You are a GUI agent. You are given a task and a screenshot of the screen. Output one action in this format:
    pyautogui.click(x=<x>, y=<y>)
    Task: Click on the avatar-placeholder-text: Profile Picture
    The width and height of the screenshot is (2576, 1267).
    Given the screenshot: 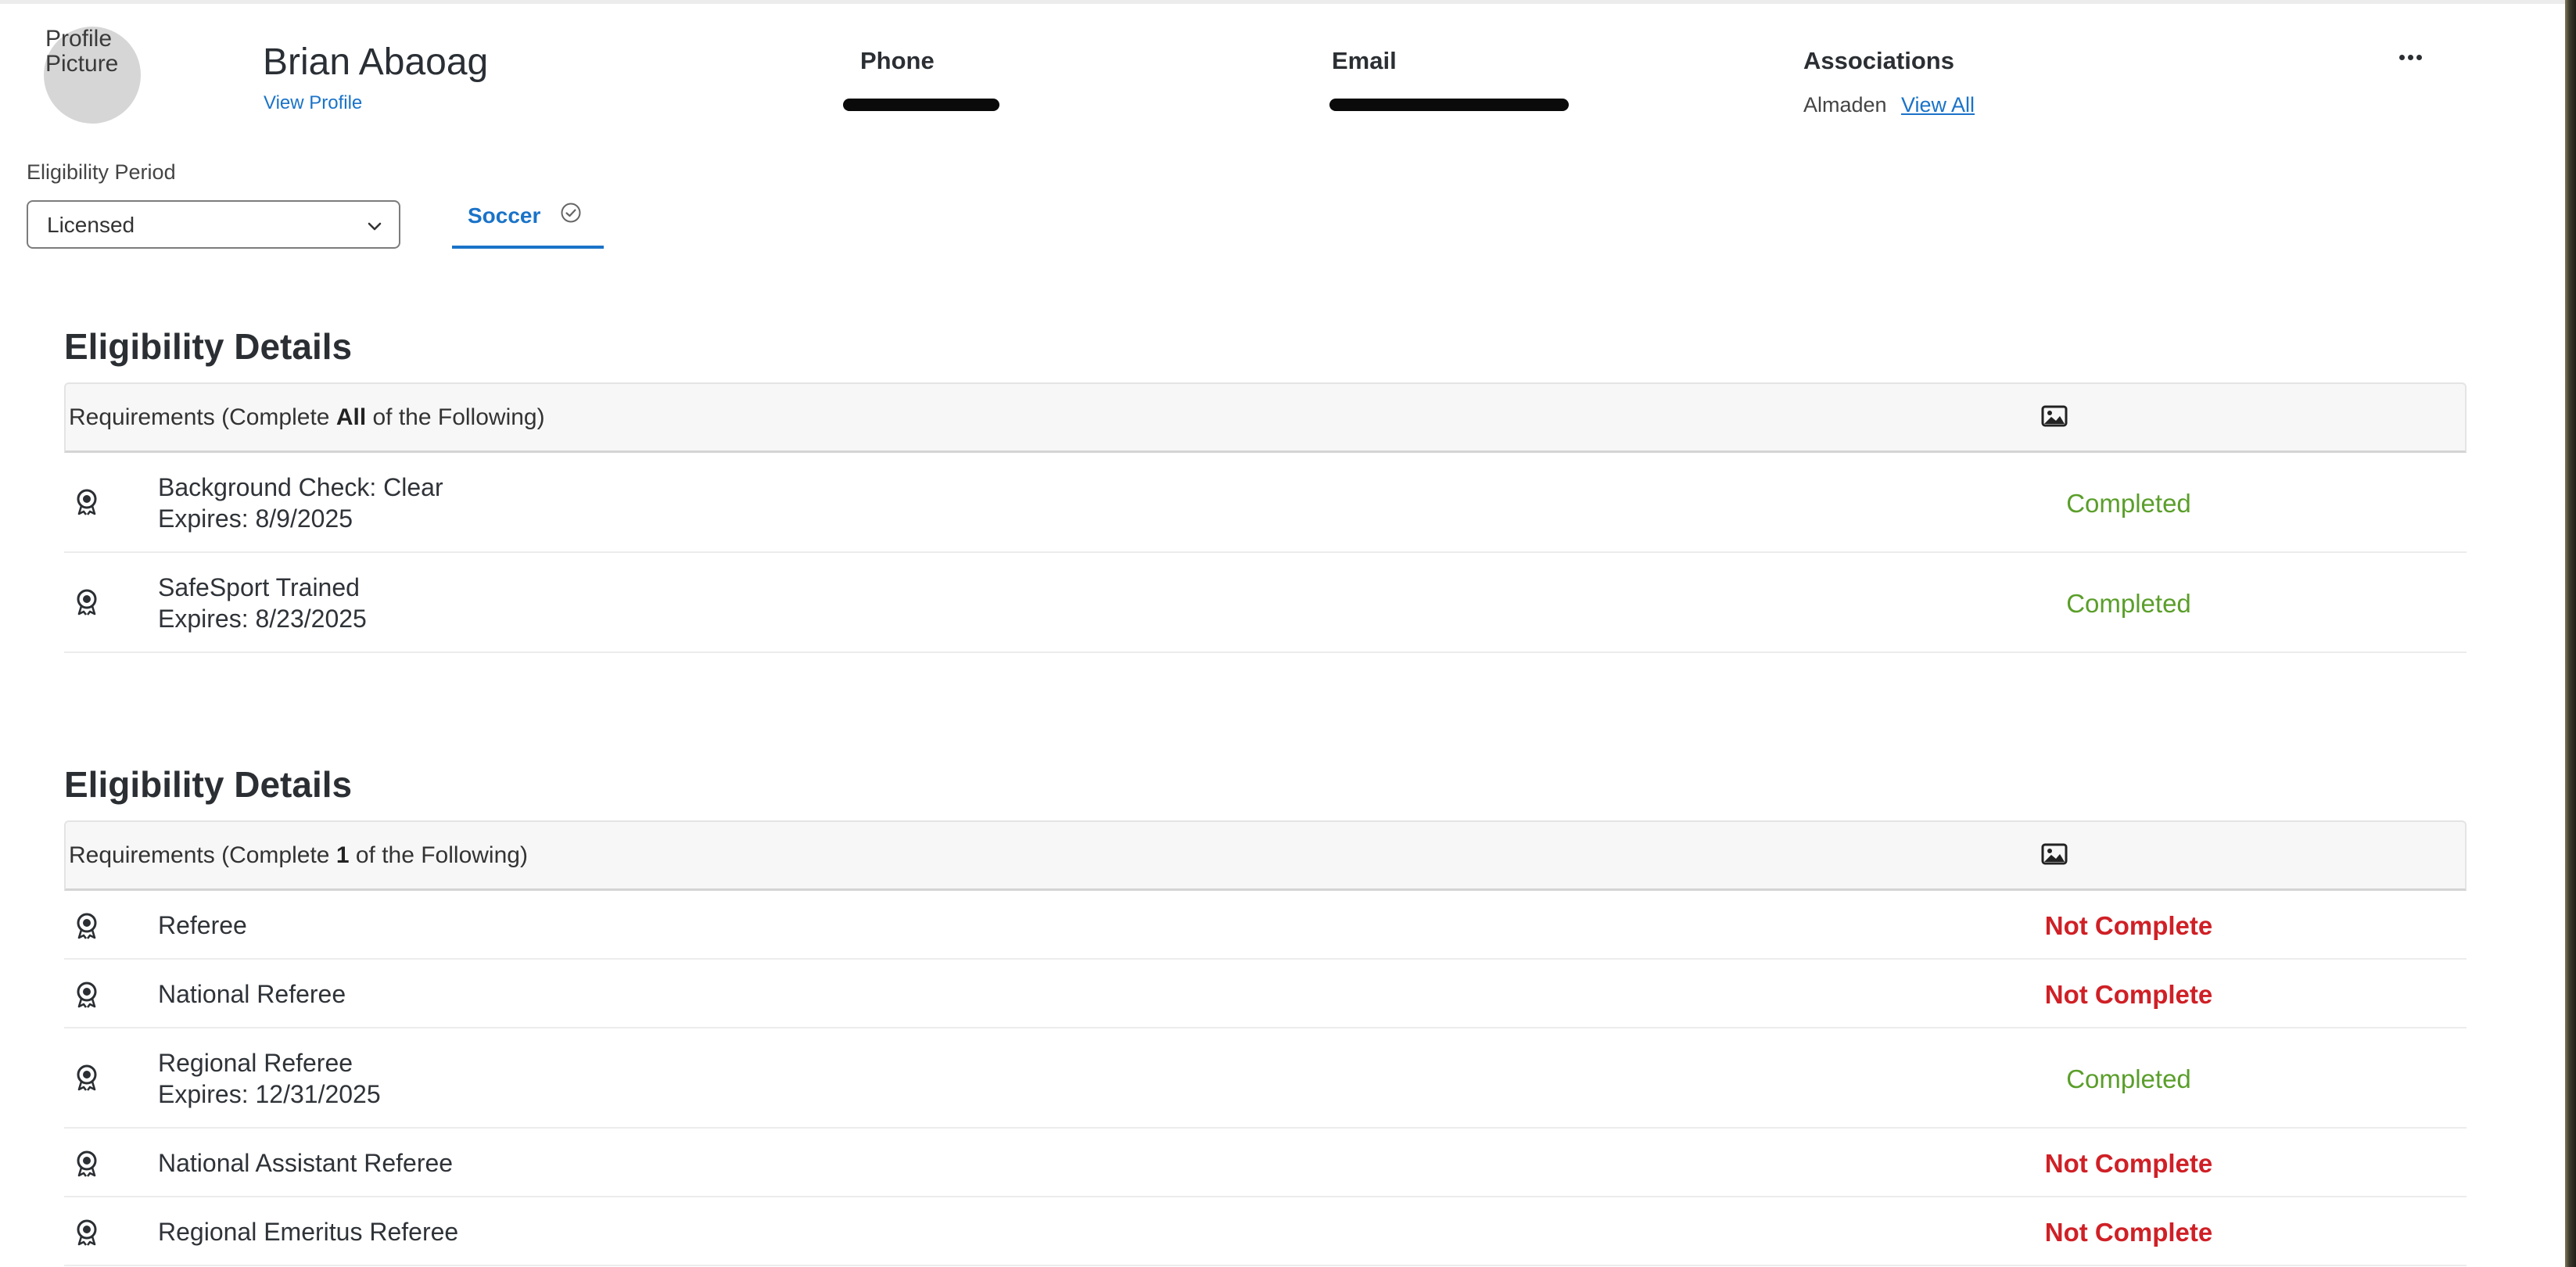 What is the action you would take?
    pyautogui.click(x=82, y=51)
    